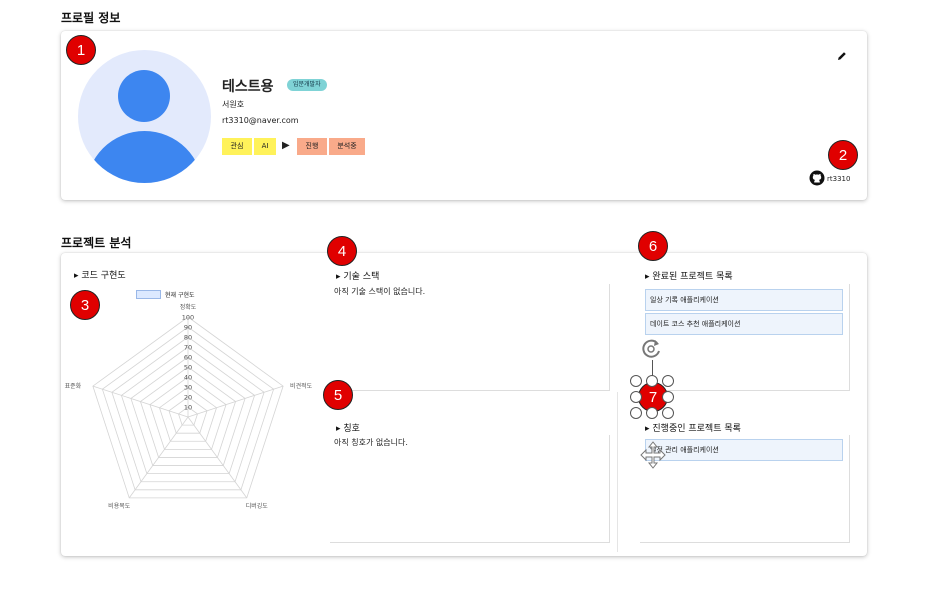 Image resolution: width=928 pixels, height=595 pixels. What do you see at coordinates (286, 145) in the screenshot?
I see `play-arrow-icon: ▶` at bounding box center [286, 145].